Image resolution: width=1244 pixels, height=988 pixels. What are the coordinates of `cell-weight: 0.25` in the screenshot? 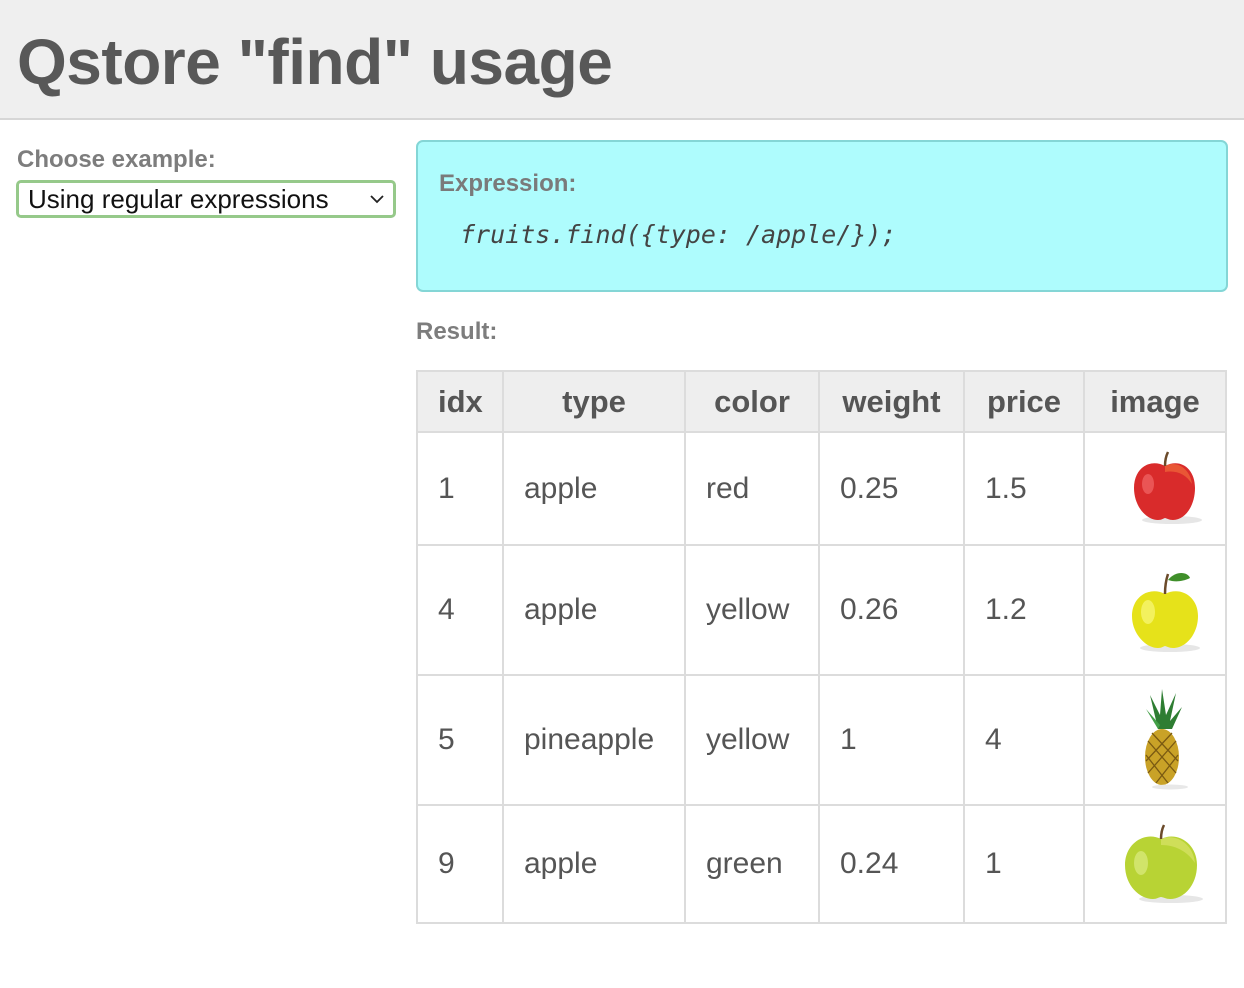 It's located at (891, 488).